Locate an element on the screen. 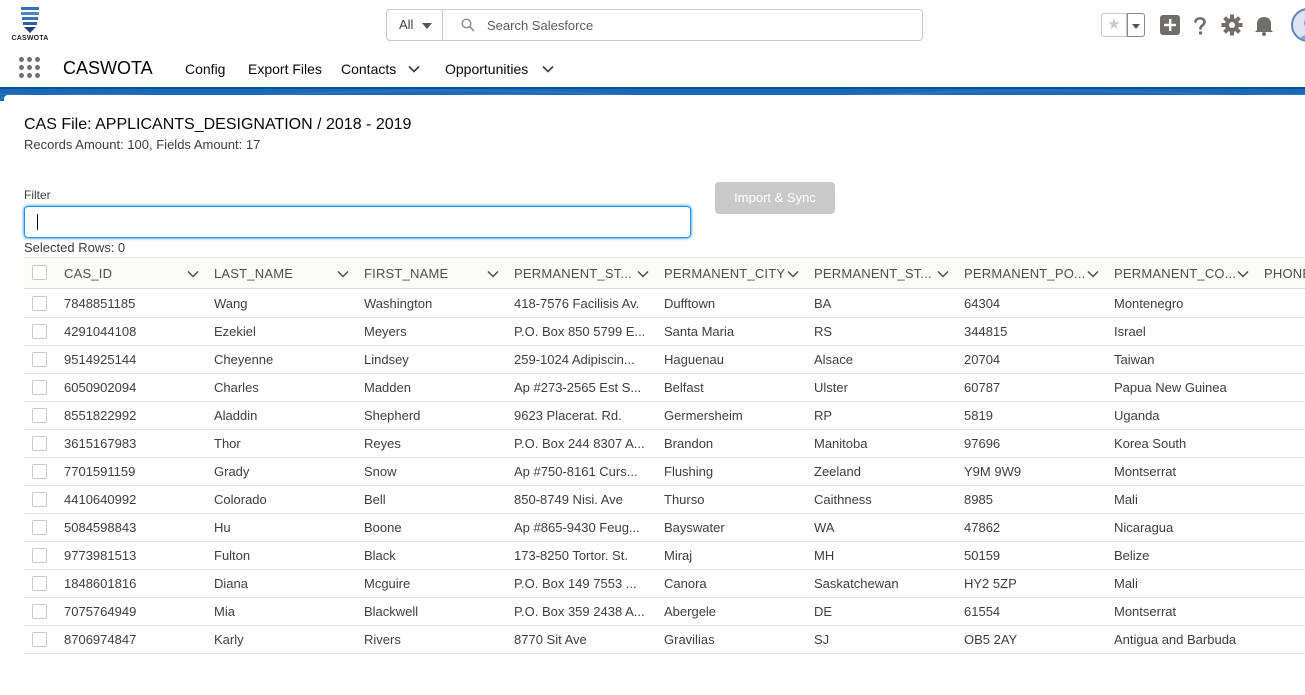 The height and width of the screenshot is (695, 1305). table-cell: Antigua and Barbuda is located at coordinates (1175, 639).